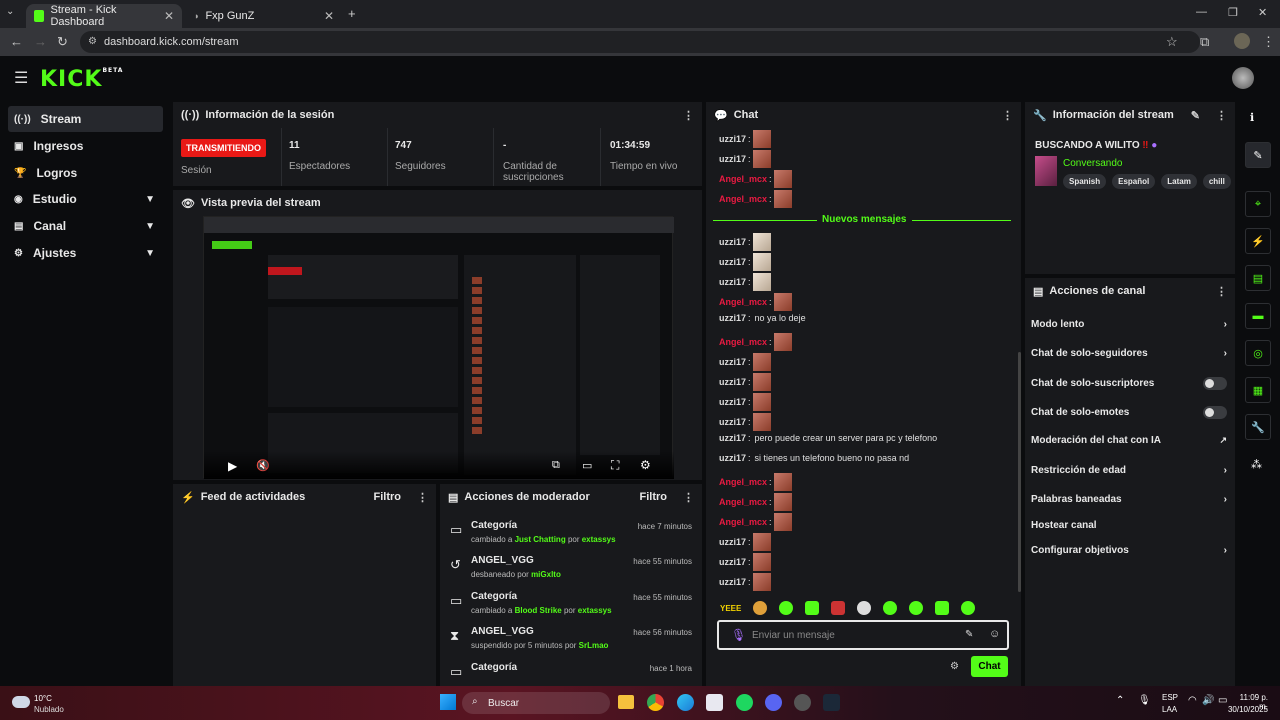  What do you see at coordinates (1258, 390) in the screenshot?
I see `layout-icon: ▦` at bounding box center [1258, 390].